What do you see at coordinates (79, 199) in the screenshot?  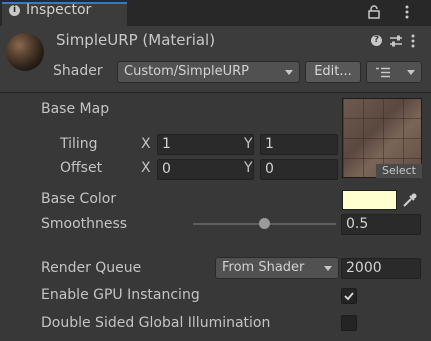 I see `base-color-label: Base Color` at bounding box center [79, 199].